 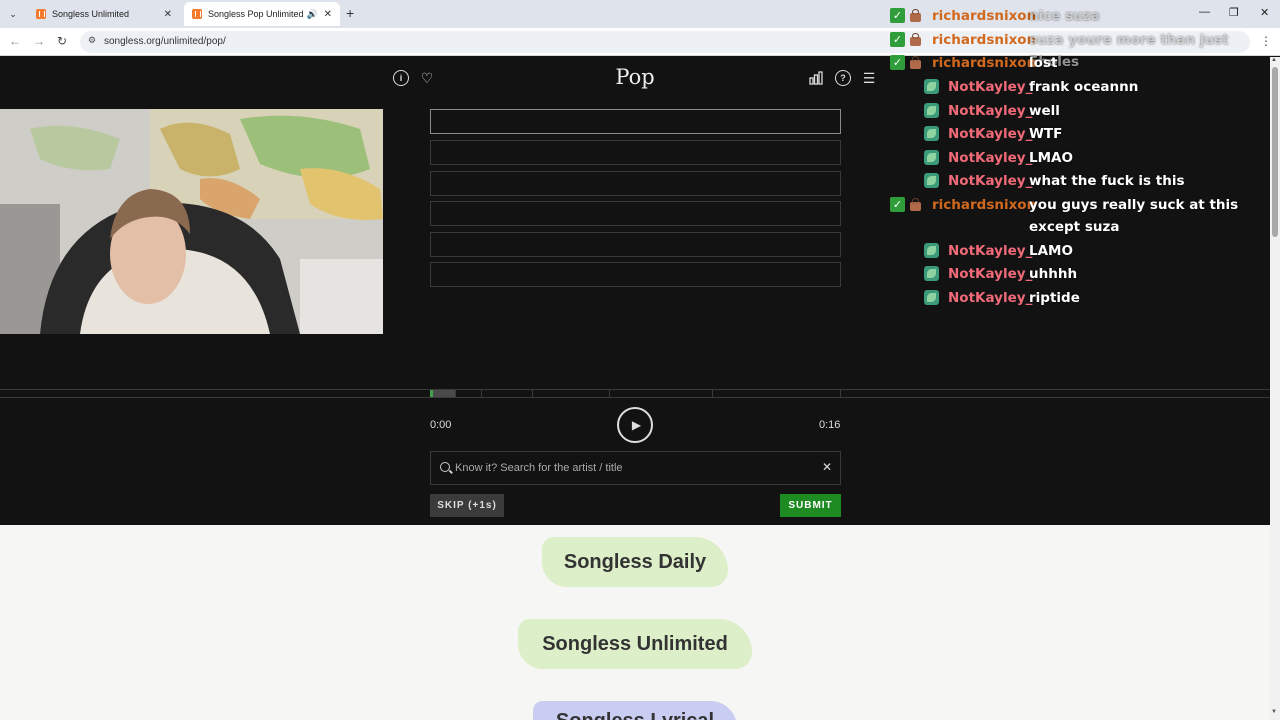 I want to click on chat-text: LAMO, so click(x=1051, y=251).